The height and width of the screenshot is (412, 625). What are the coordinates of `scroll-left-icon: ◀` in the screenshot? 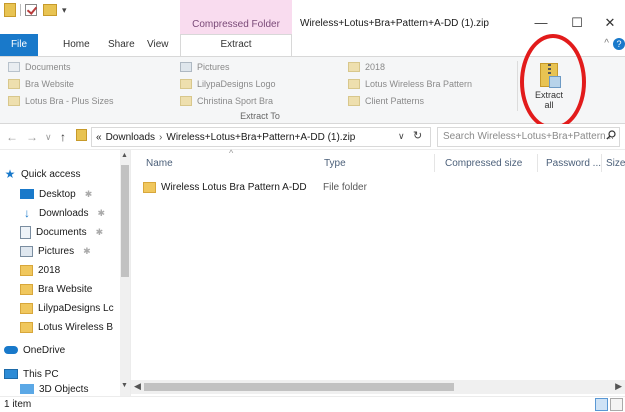 It's located at (137, 386).